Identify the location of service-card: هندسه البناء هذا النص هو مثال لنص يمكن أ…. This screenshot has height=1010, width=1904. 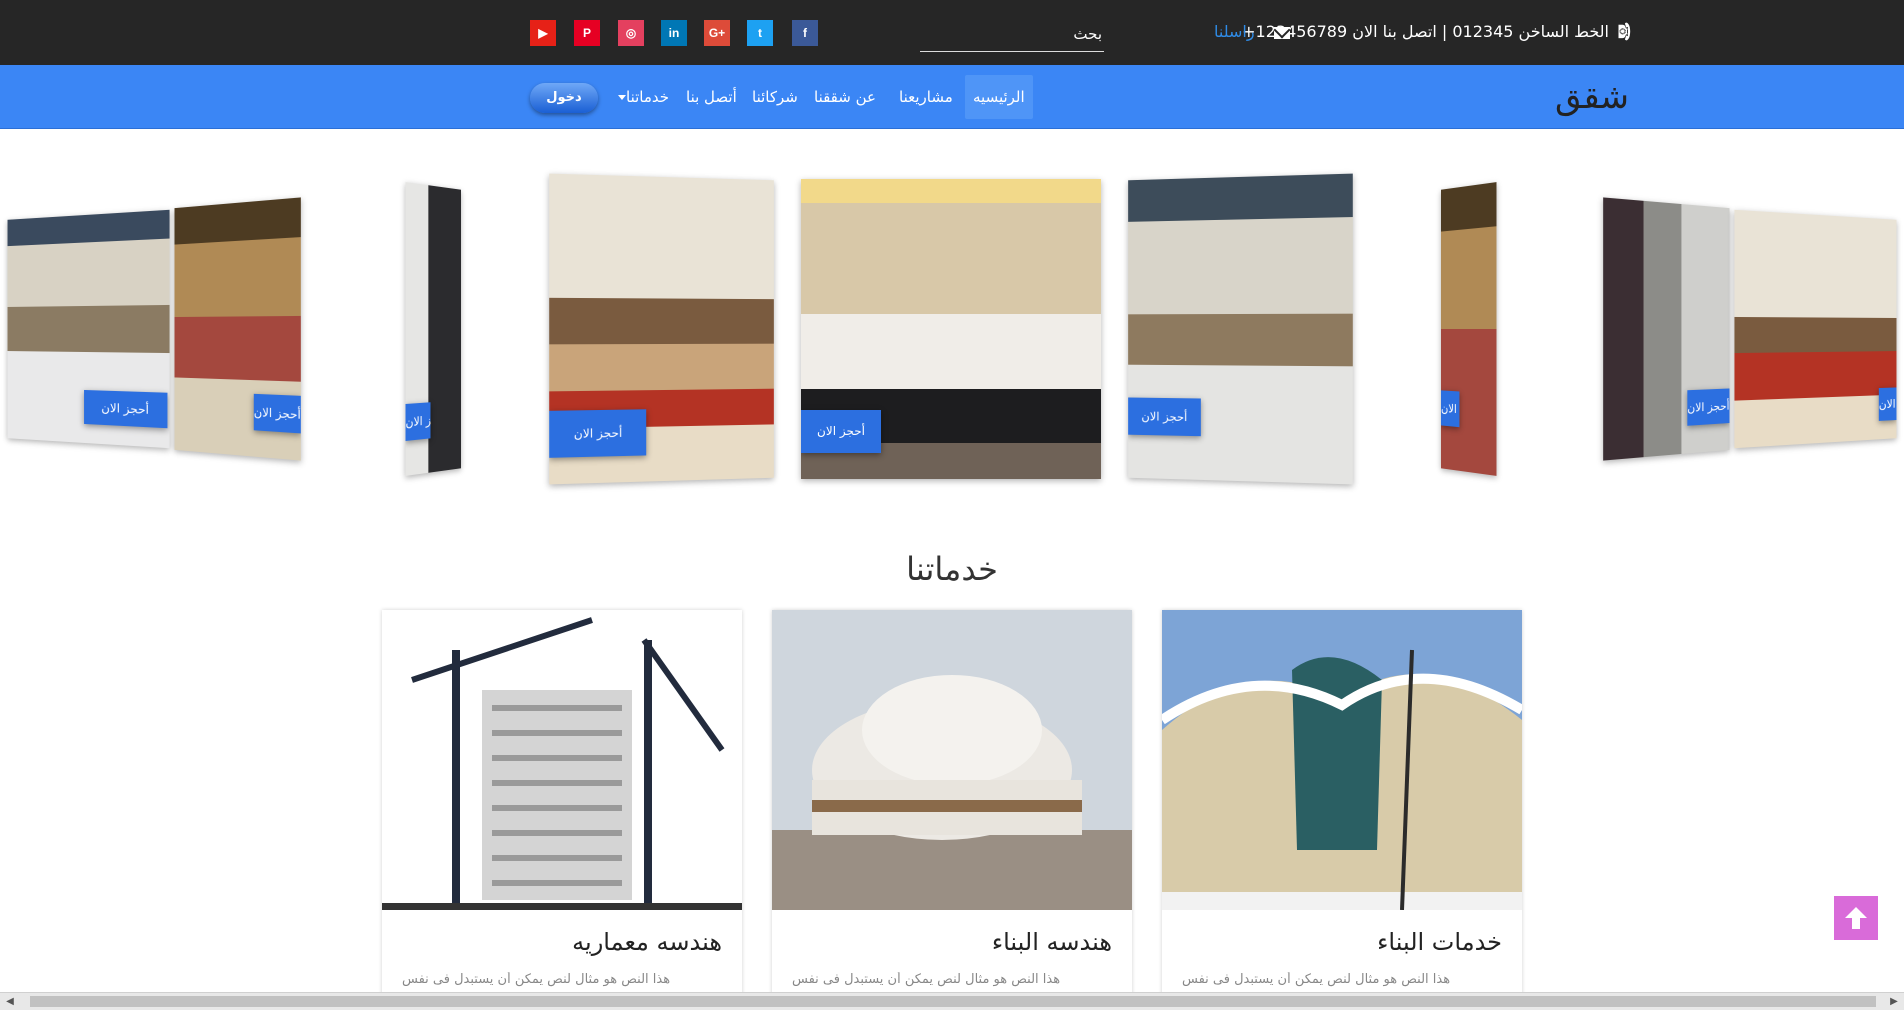
(952, 810).